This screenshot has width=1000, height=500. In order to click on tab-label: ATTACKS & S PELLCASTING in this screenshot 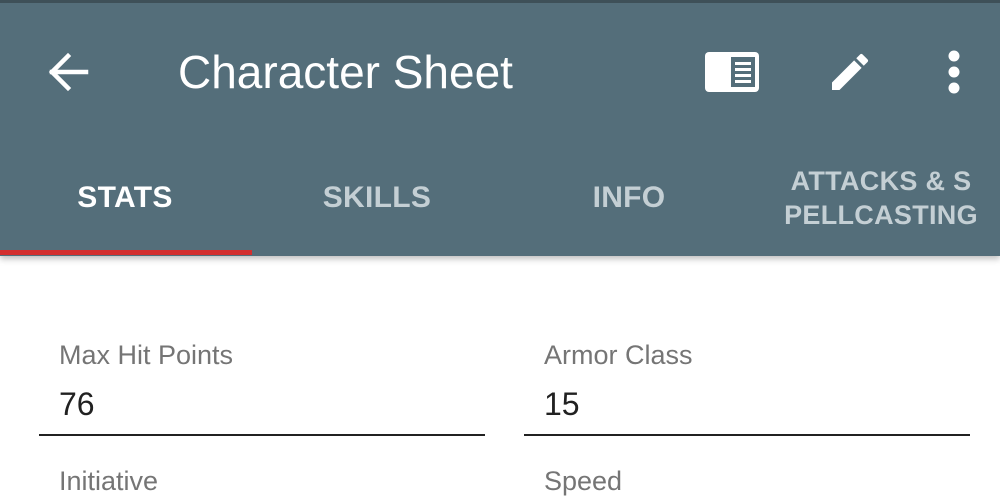, I will do `click(881, 198)`.